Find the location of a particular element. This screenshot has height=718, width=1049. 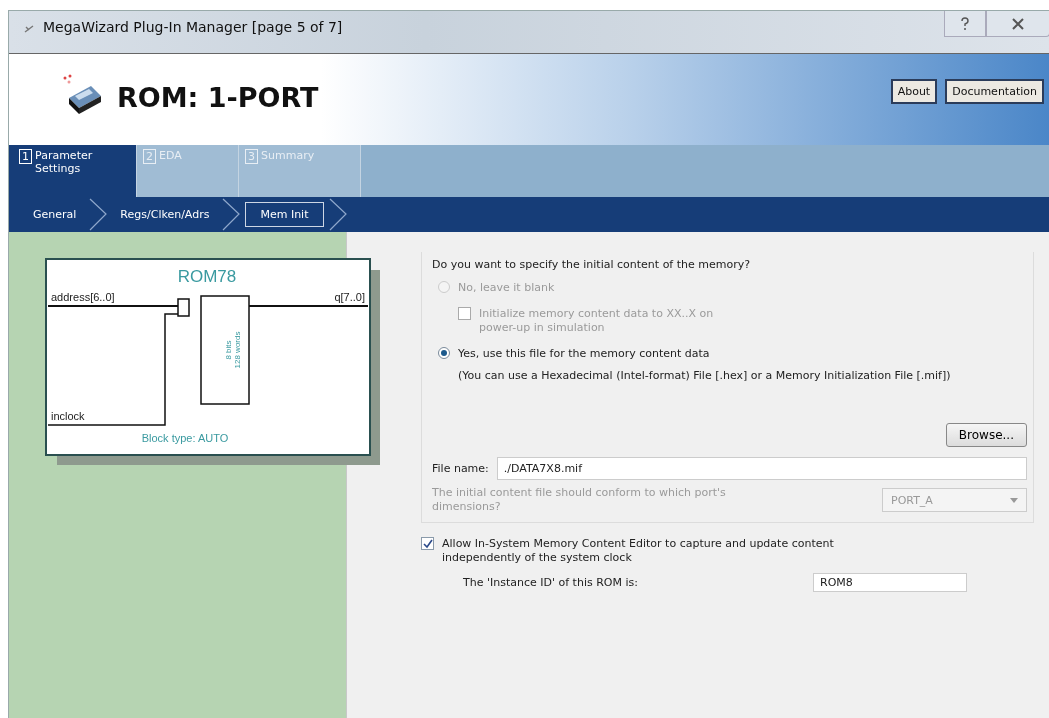

about-button: About is located at coordinates (914, 91).